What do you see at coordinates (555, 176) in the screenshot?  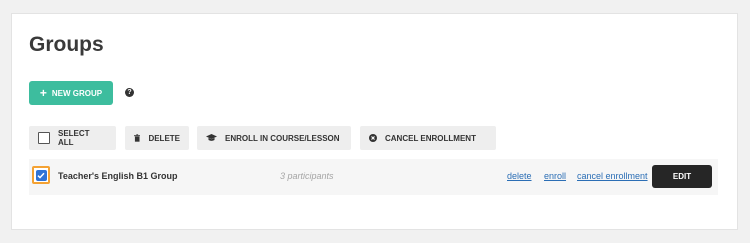 I see `enroll-link: enroll` at bounding box center [555, 176].